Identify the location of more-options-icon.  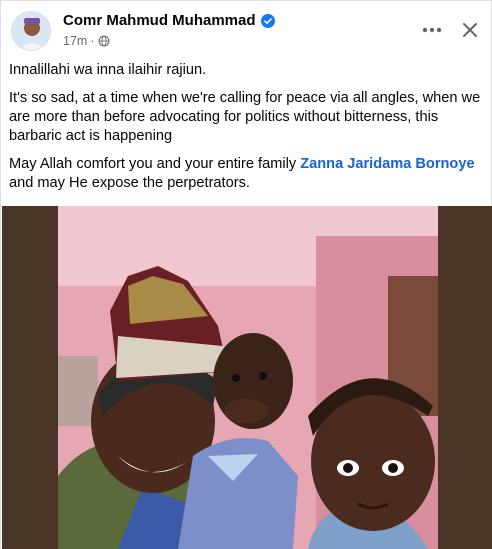
(432, 30).